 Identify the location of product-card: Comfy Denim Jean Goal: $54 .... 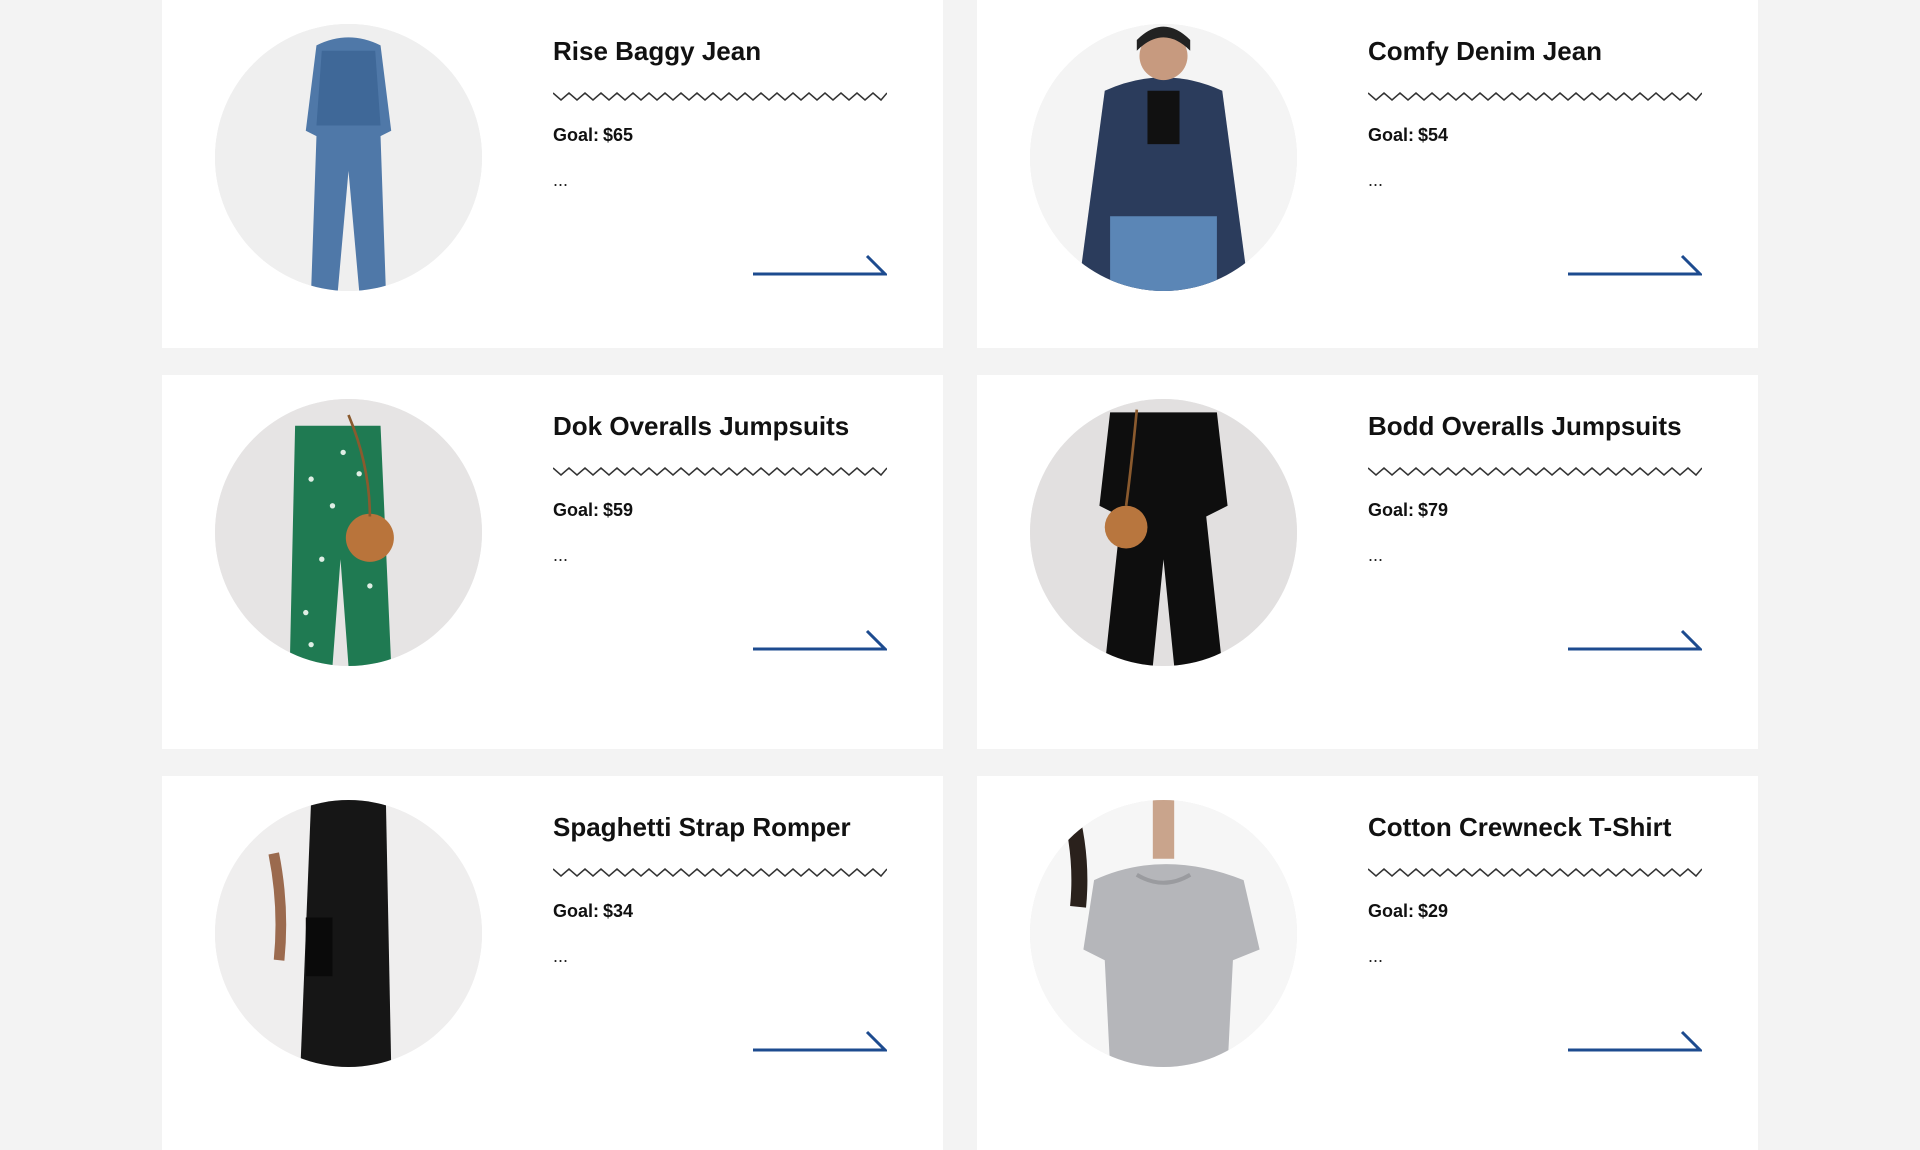
(1367, 174).